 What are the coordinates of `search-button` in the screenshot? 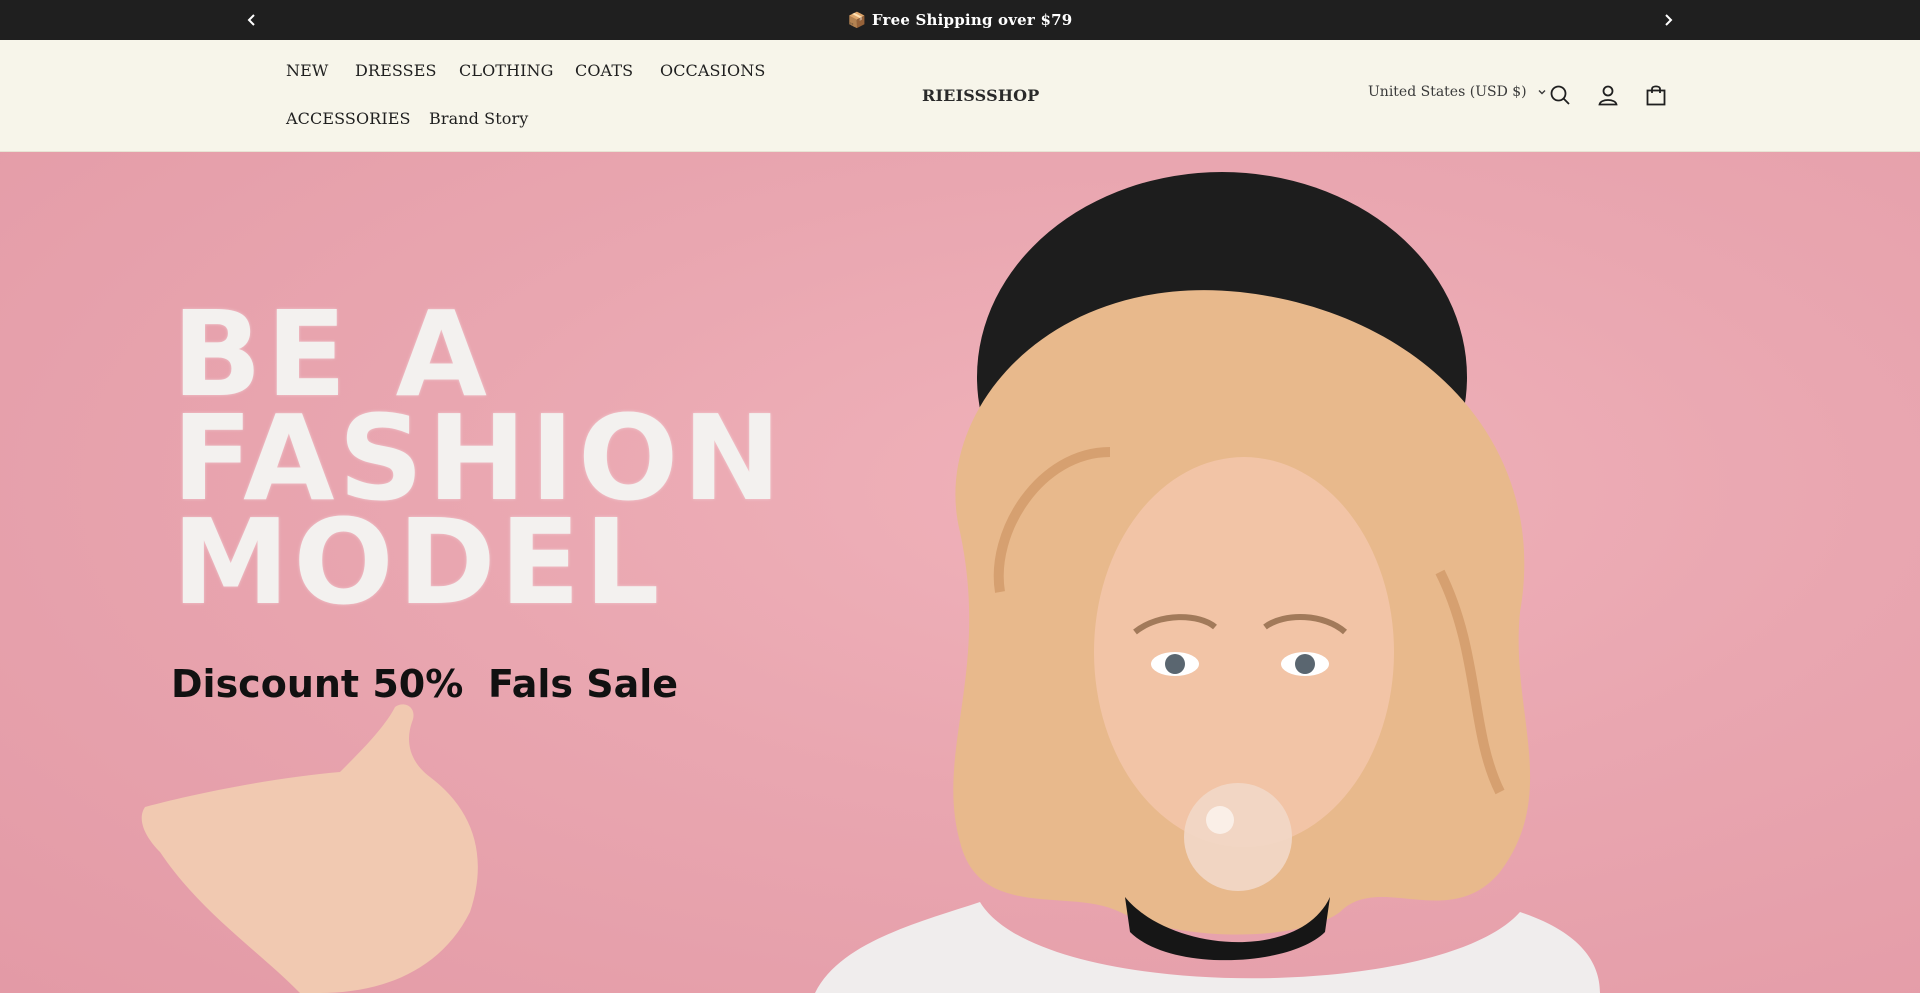 It's located at (1560, 95).